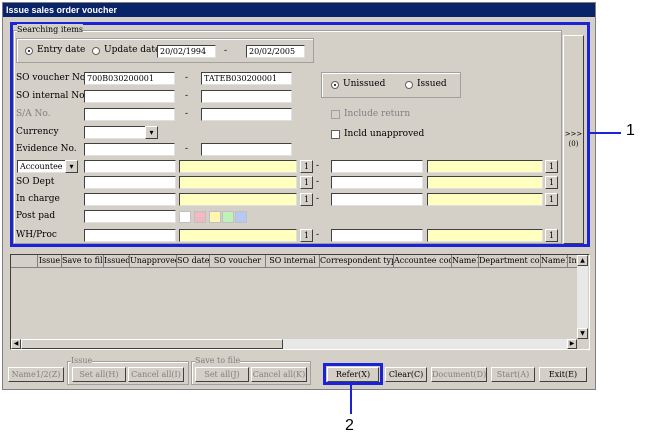 The width and height of the screenshot is (650, 444). I want to click on wh-proc-label: WH/Proc, so click(36, 235).